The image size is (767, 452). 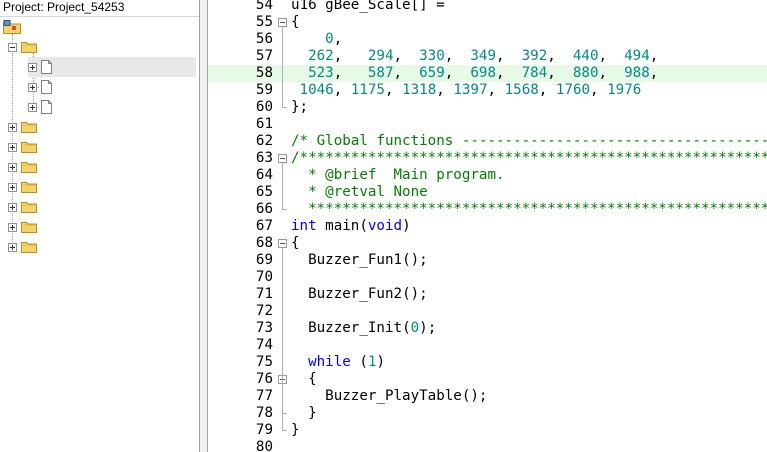 What do you see at coordinates (483, 56) in the screenshot?
I see `code-text: 262, 294, 330, 349, 392, 440, 494,` at bounding box center [483, 56].